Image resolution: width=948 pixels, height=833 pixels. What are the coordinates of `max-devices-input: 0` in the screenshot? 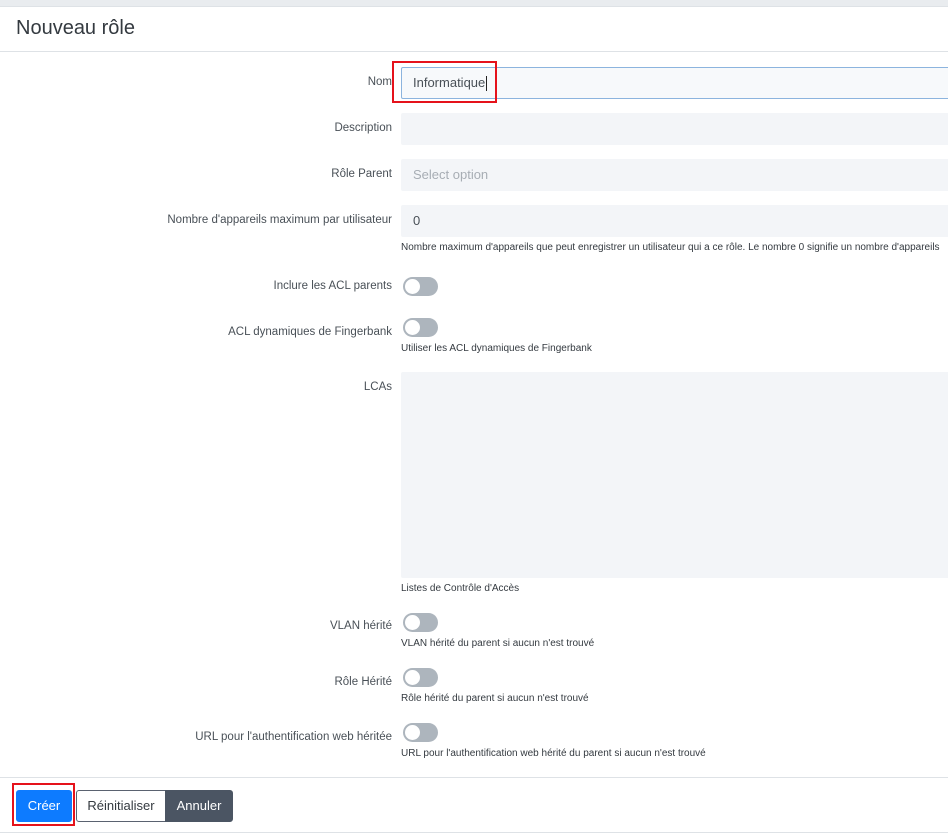 It's located at (674, 221).